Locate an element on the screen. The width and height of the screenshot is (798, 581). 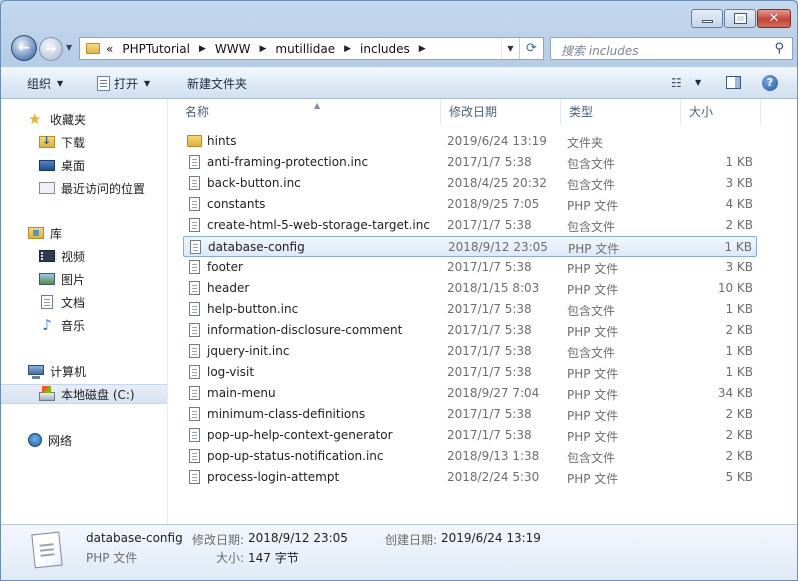
sidebar-item-videos: 视频 is located at coordinates (84, 256).